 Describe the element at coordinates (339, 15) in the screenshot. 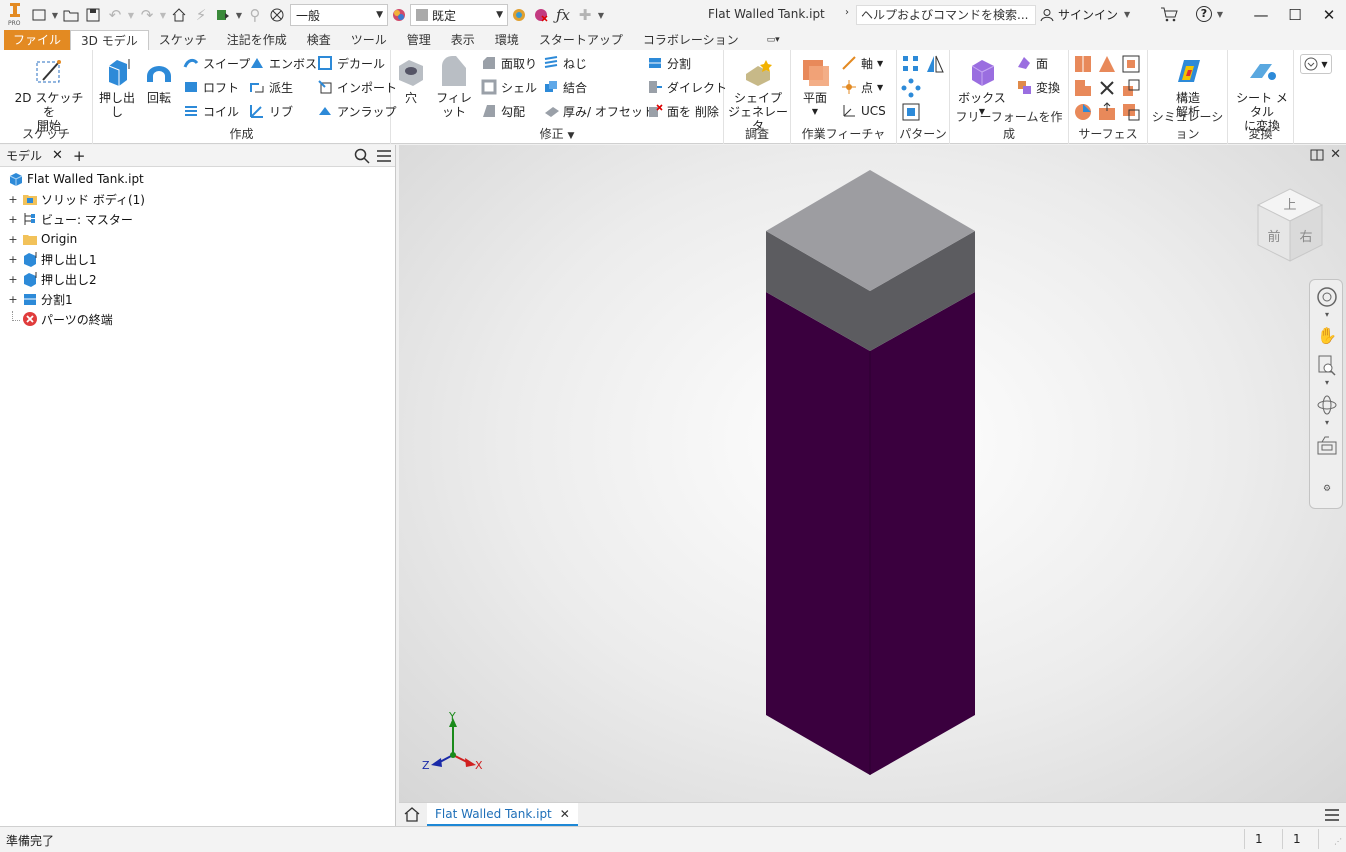

I see `material-dropdown: 一般 ▼` at that location.